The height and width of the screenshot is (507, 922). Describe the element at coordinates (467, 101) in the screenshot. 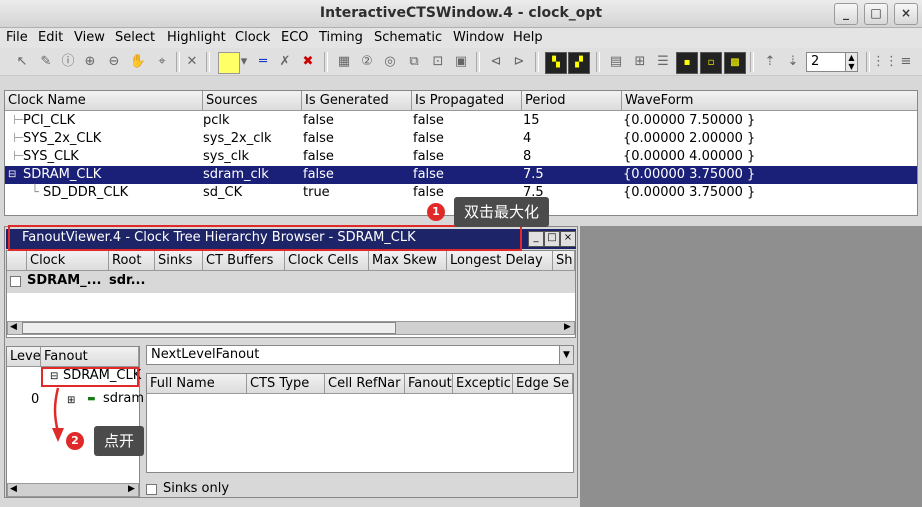

I see `column-header-is-propagated: Is Propagated` at that location.